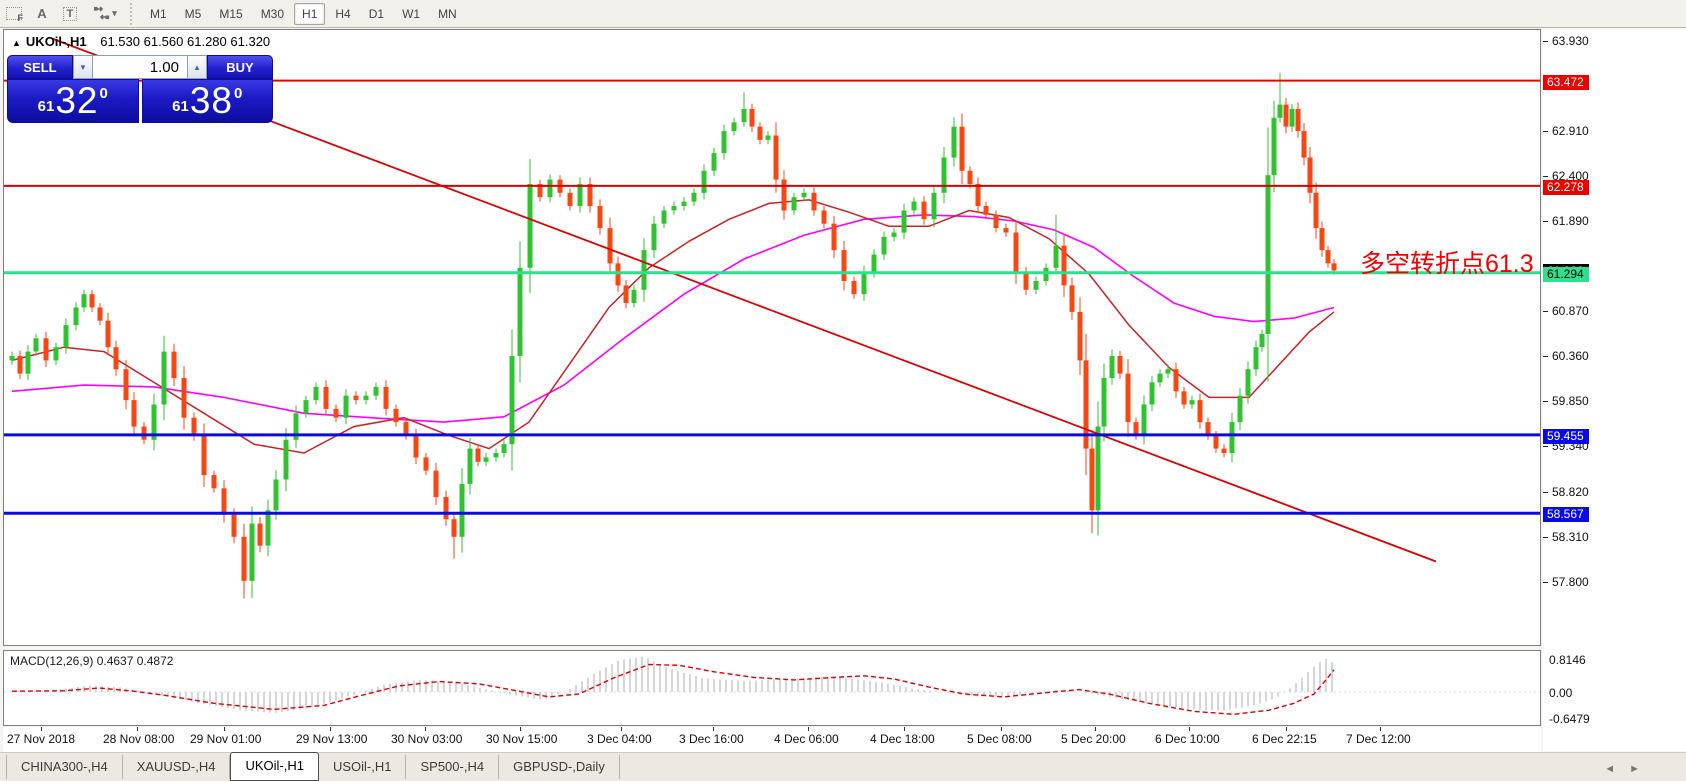 The image size is (1686, 781). Describe the element at coordinates (1570, 131) in the screenshot. I see `price-tick-label: 62.910` at that location.